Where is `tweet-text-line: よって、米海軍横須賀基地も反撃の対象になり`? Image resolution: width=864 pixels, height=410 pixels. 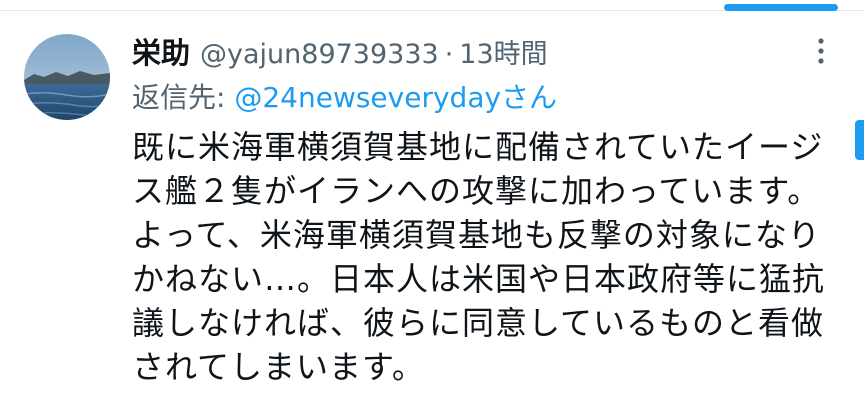
tweet-text-line: よって、米海軍横須賀基地も反撃の対象になり is located at coordinates (476, 235).